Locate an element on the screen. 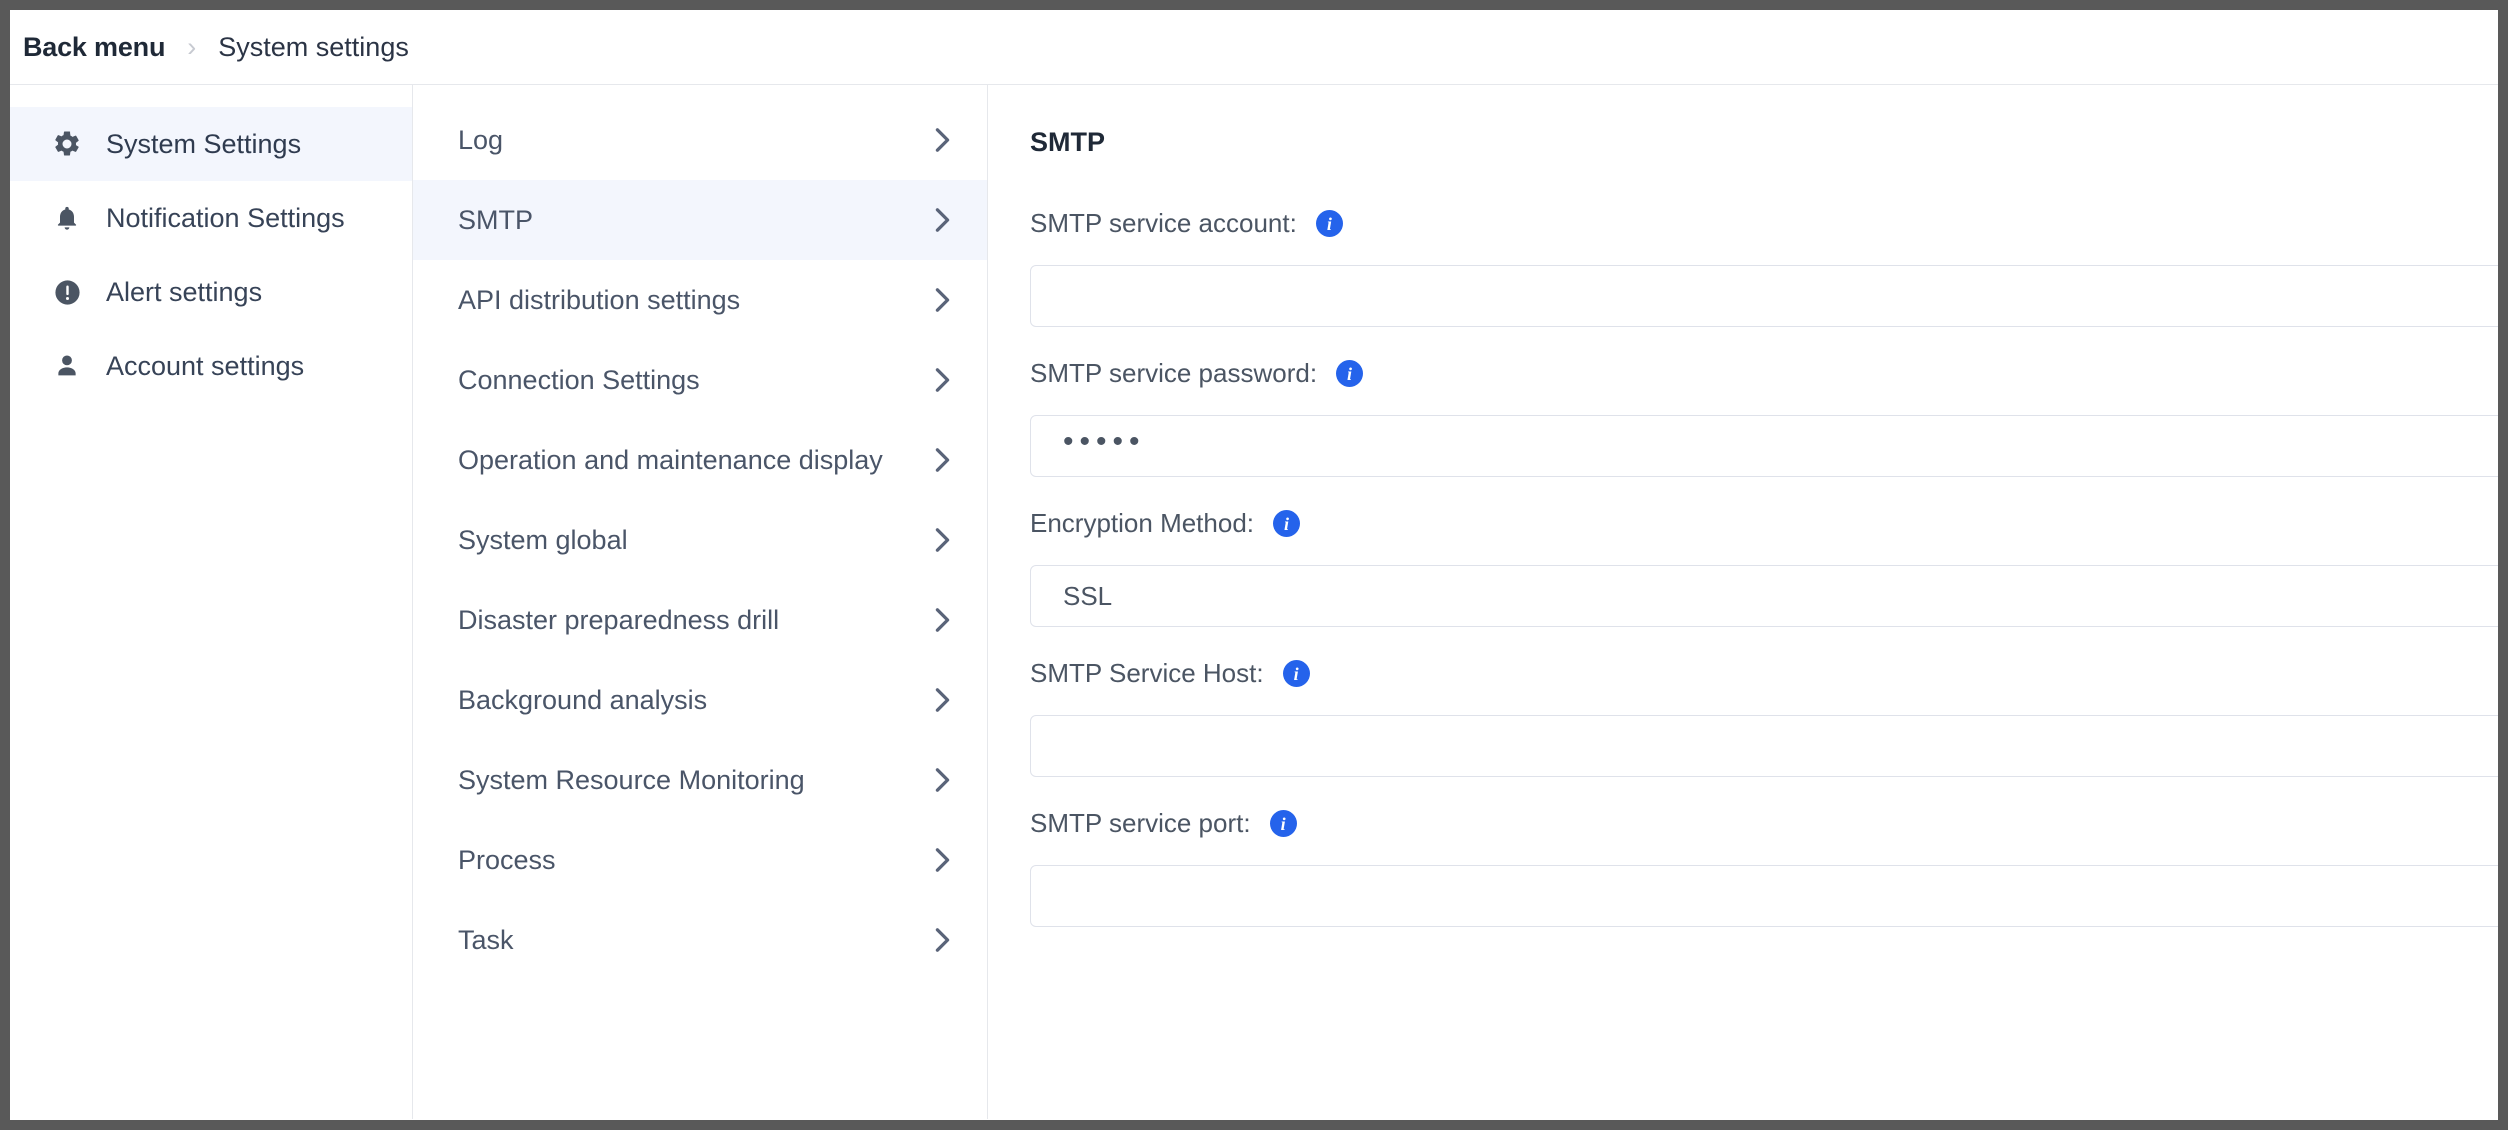  midlist-item-system-resource-monitoring: System Resource Monitoring is located at coordinates (700, 780).